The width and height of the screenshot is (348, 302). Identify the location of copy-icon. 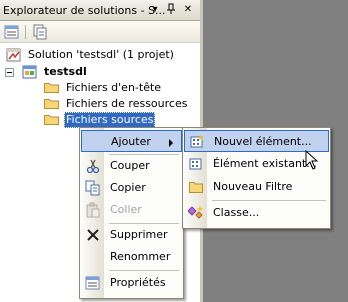
(93, 188).